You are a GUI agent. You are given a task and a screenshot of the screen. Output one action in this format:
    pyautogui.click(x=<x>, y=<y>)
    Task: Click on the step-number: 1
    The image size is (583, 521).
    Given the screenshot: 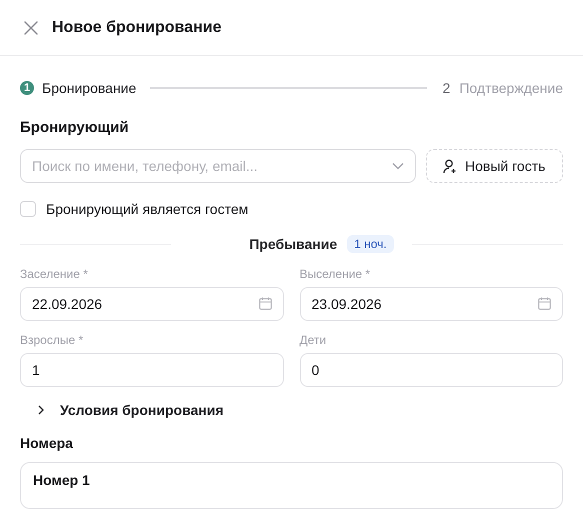 What is the action you would take?
    pyautogui.click(x=27, y=87)
    